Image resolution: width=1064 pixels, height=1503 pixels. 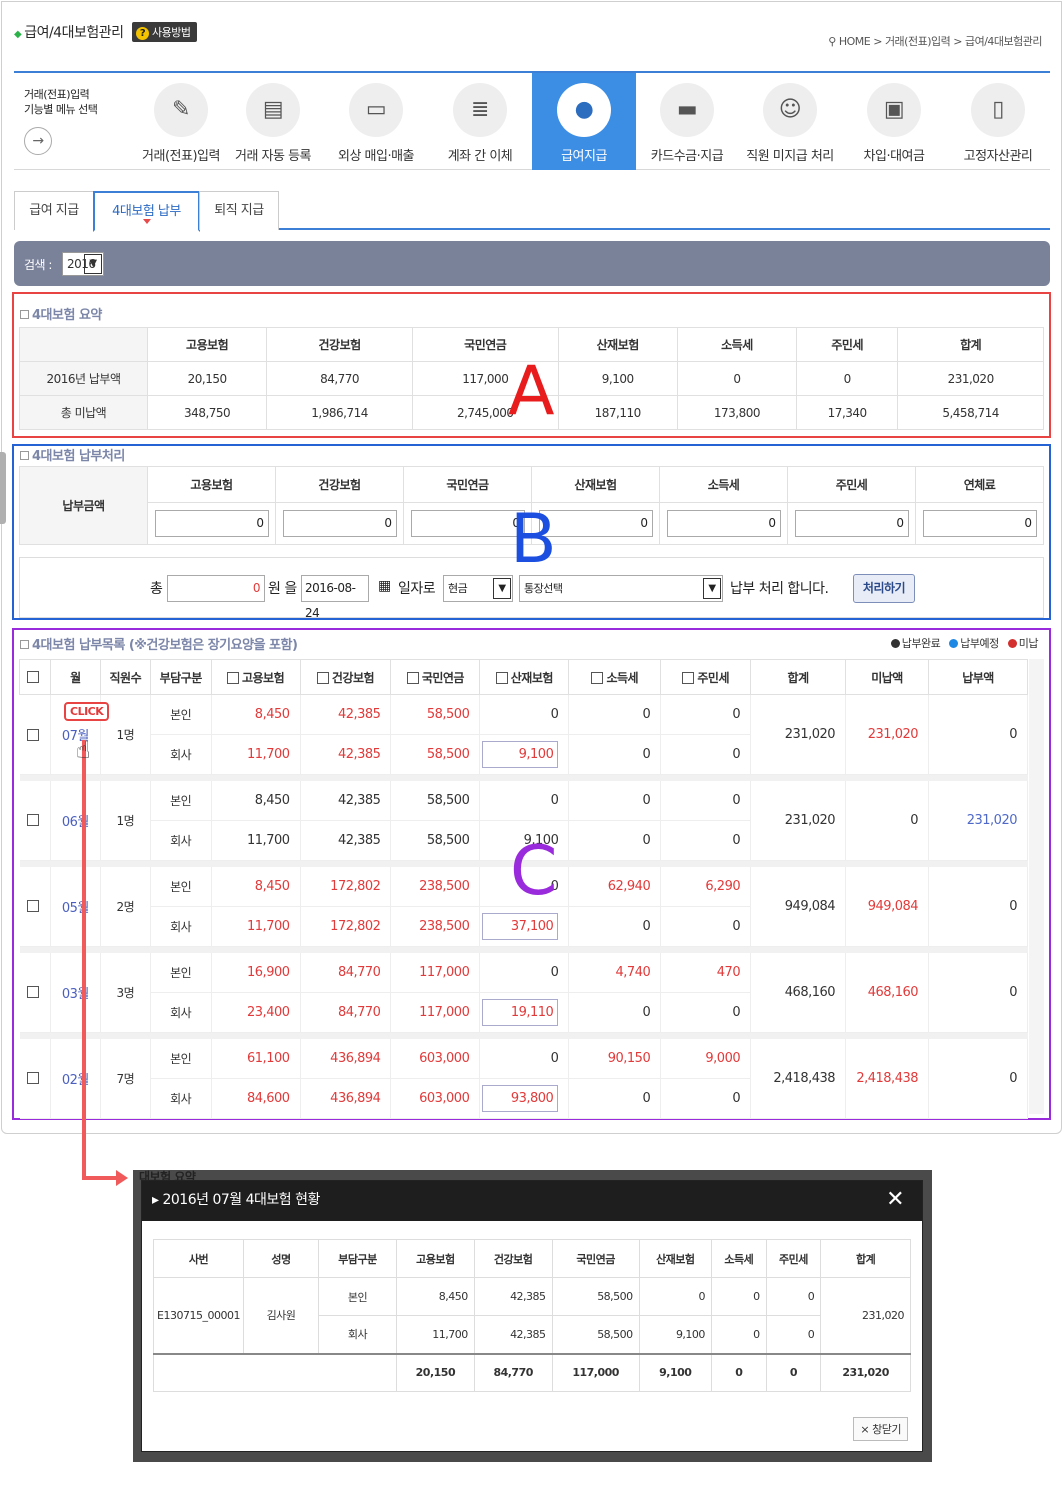 What do you see at coordinates (146, 211) in the screenshot?
I see `tab-insurance: 4대보험 납부` at bounding box center [146, 211].